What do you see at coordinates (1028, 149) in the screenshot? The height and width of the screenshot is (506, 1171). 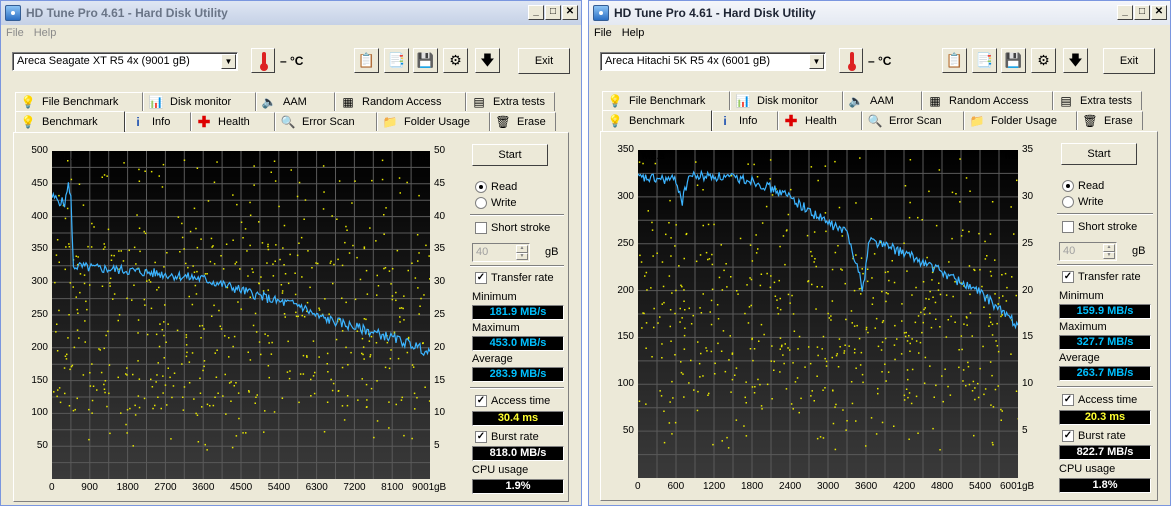 I see `y2-tick-label: 35` at bounding box center [1028, 149].